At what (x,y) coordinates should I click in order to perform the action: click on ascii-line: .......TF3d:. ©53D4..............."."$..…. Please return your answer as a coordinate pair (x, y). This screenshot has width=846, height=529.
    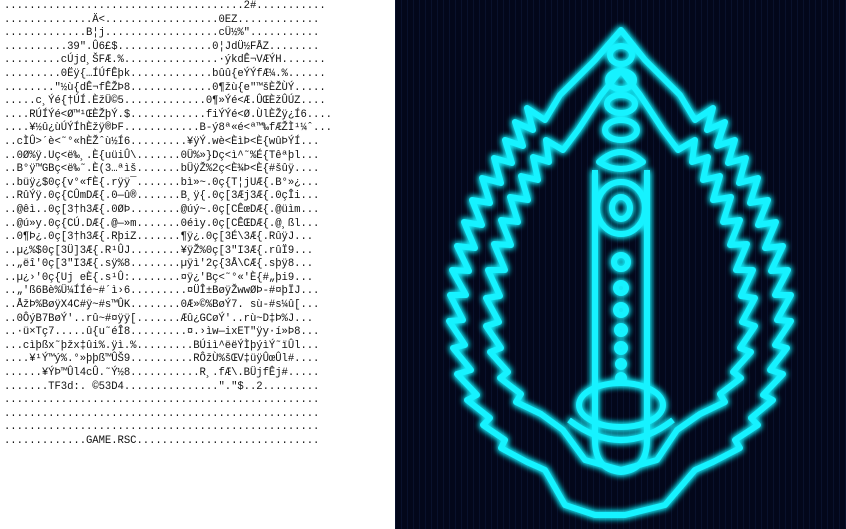
    Looking at the image, I should click on (162, 386).